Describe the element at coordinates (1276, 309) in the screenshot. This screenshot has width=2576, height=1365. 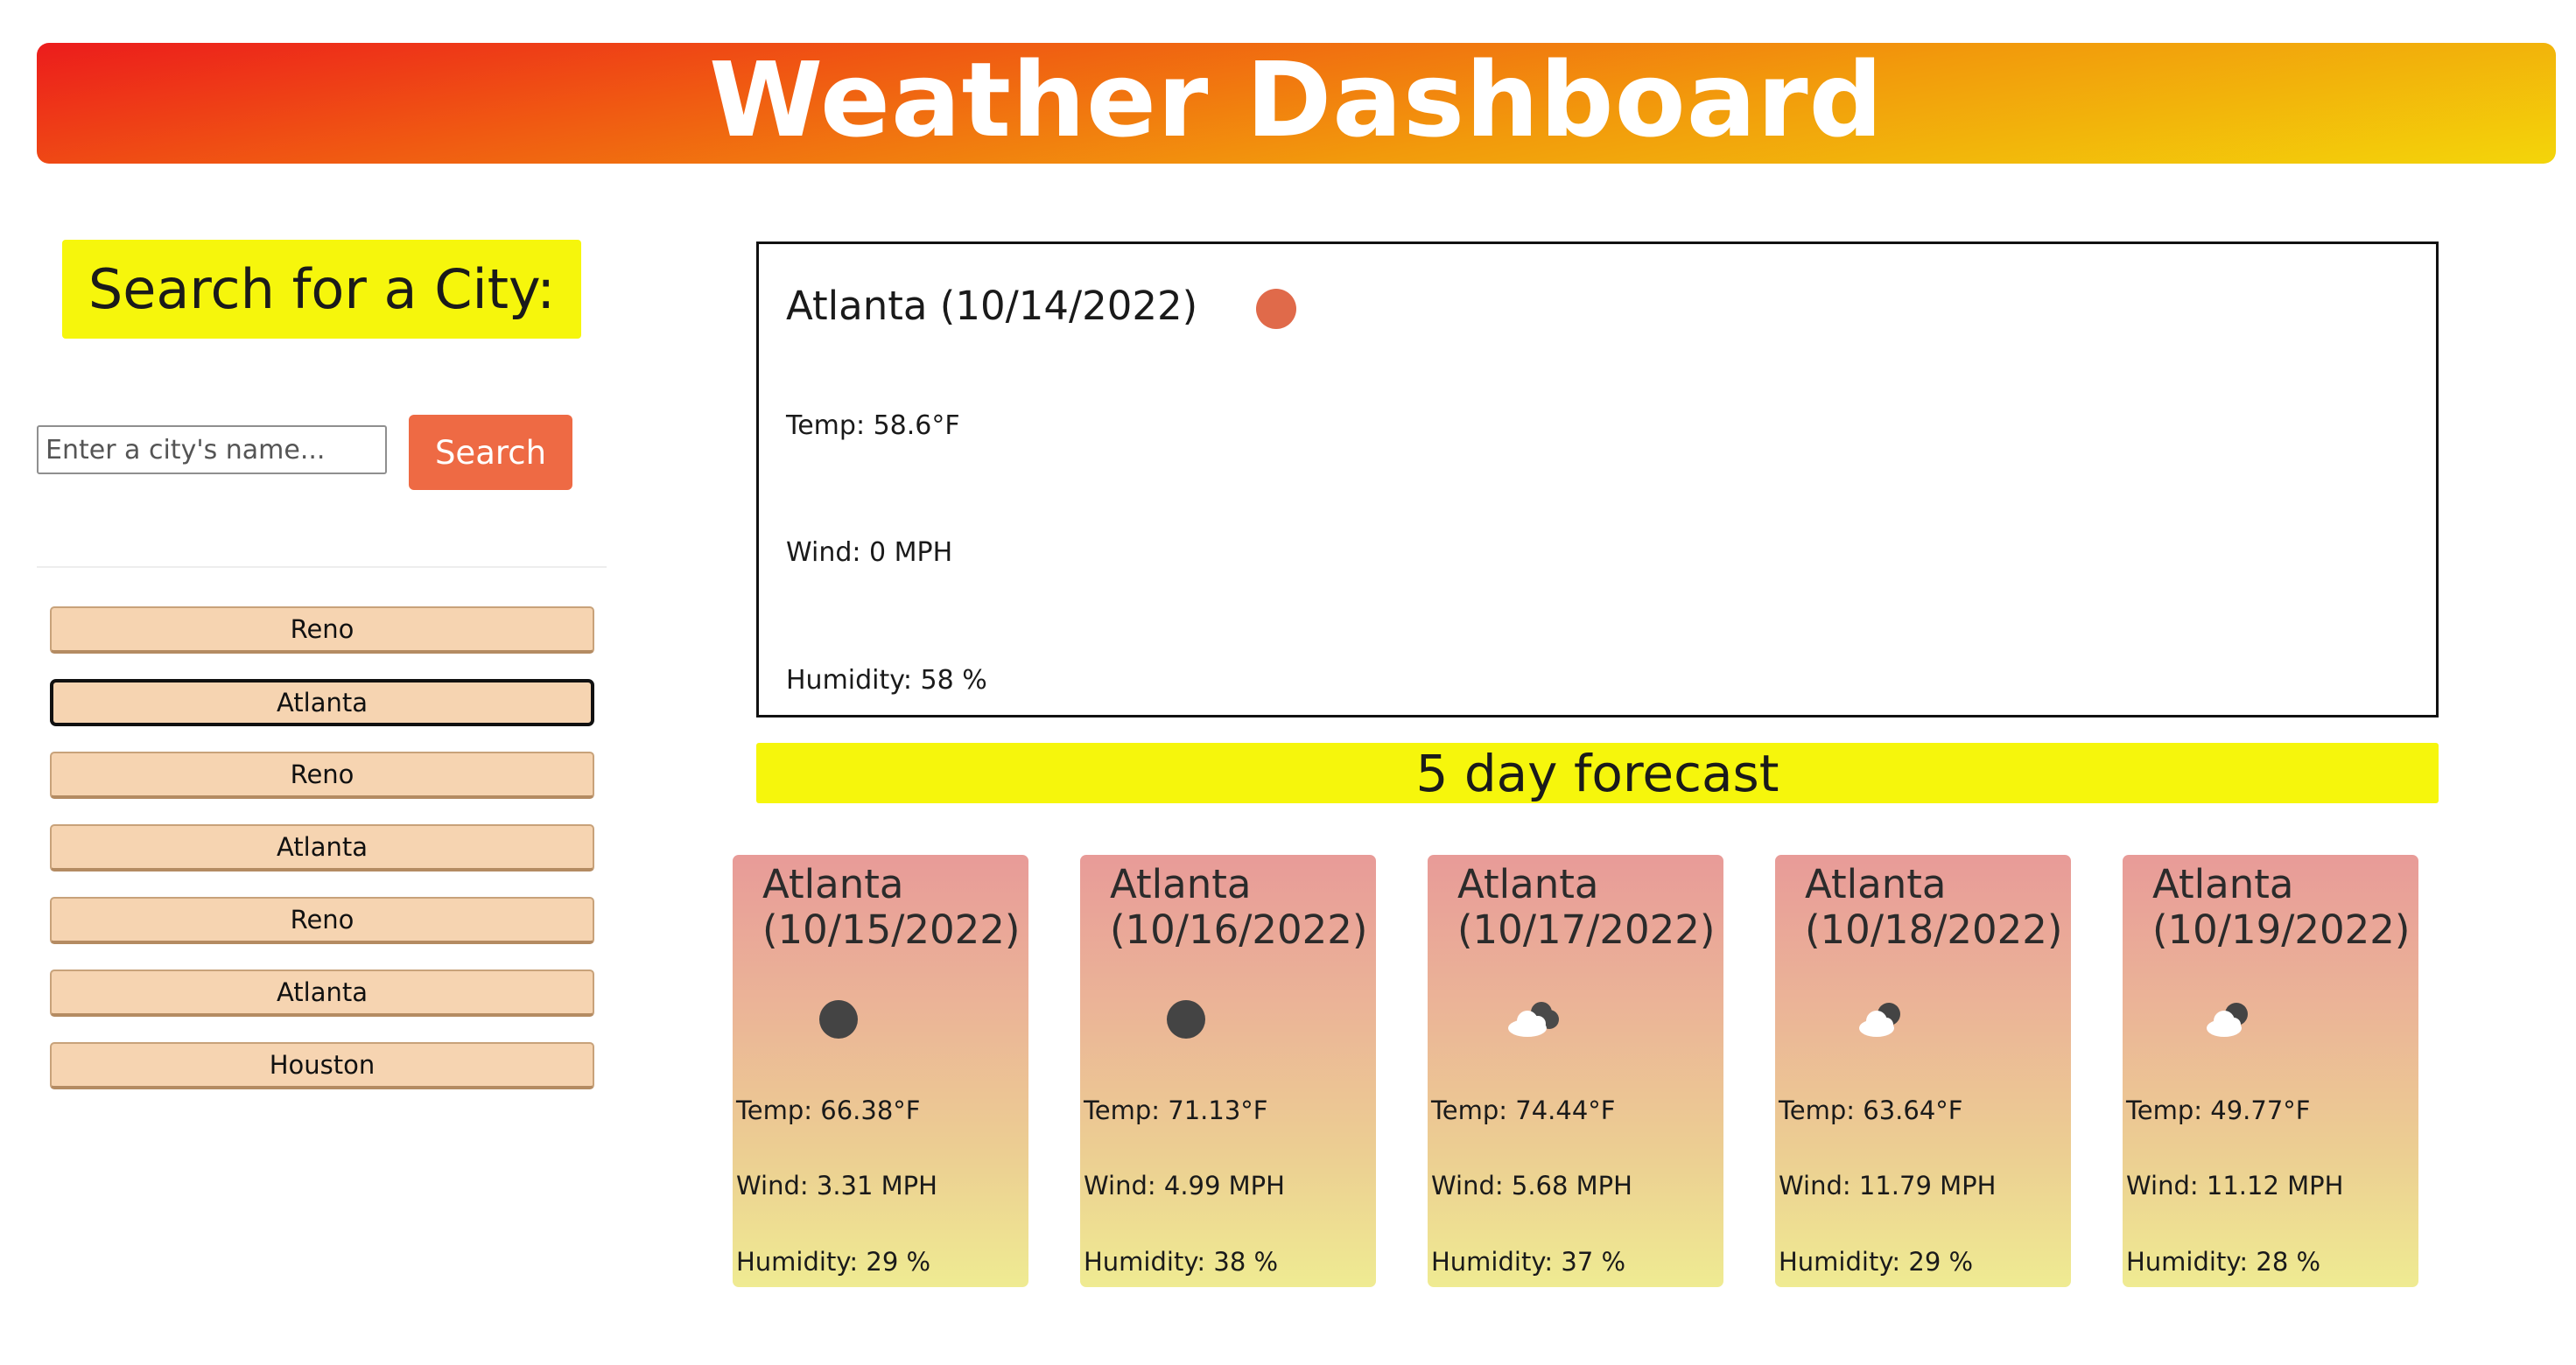
I see `sun-icon` at that location.